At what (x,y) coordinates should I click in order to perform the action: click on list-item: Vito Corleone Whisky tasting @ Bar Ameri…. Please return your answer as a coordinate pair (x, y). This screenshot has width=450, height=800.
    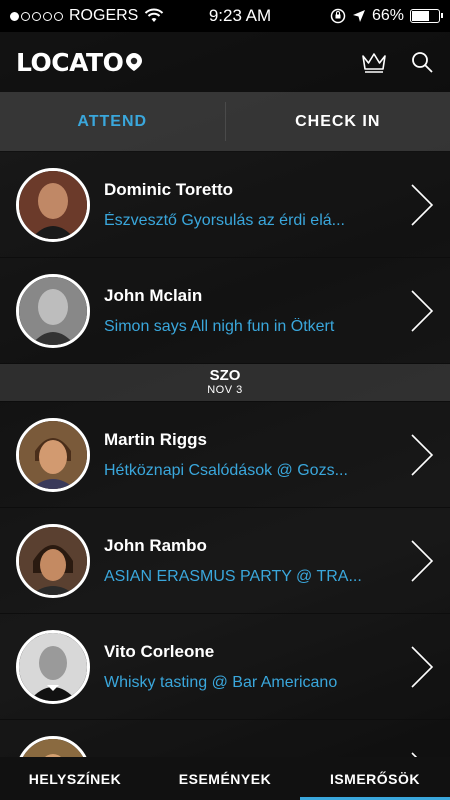
    Looking at the image, I should click on (225, 667).